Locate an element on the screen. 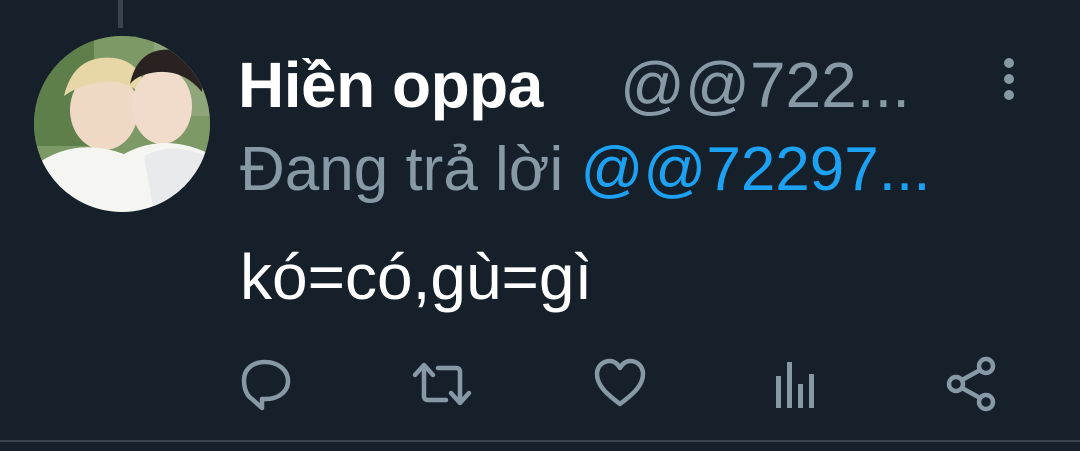  avatar is located at coordinates (122, 124).